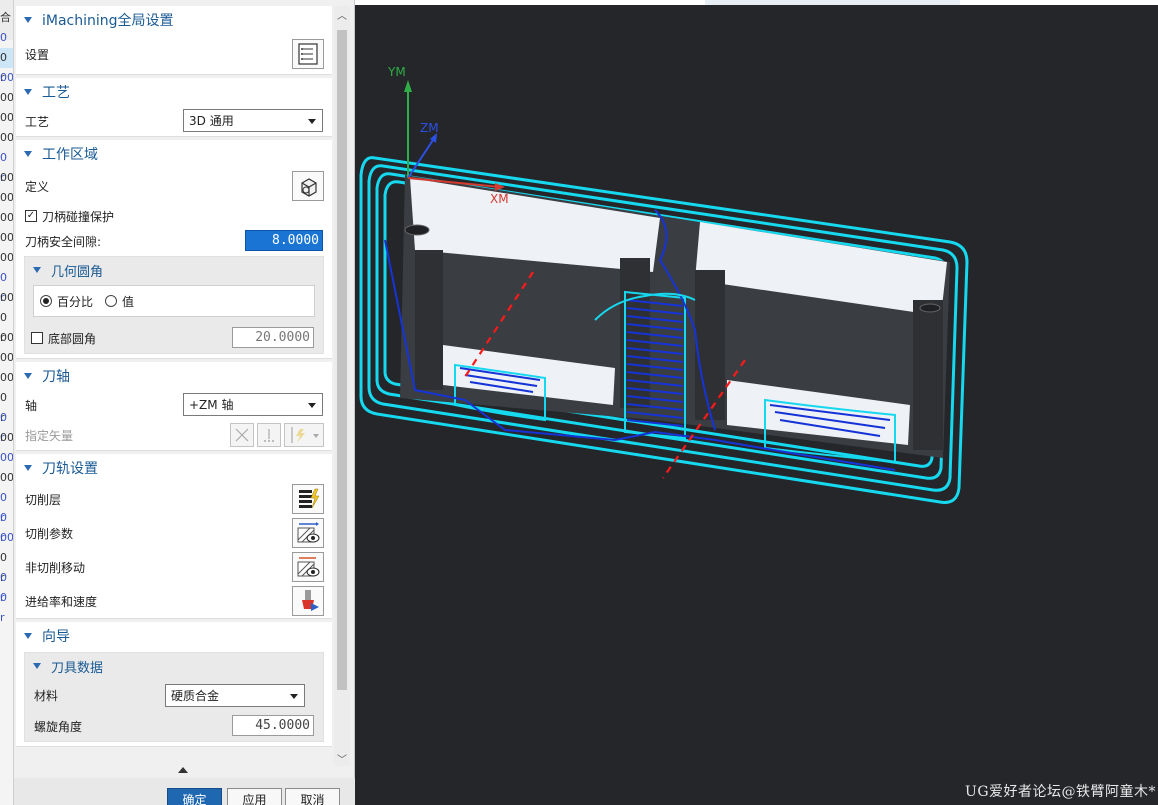 The image size is (1158, 805). What do you see at coordinates (119, 301) in the screenshot?
I see `radio-value: 值` at bounding box center [119, 301].